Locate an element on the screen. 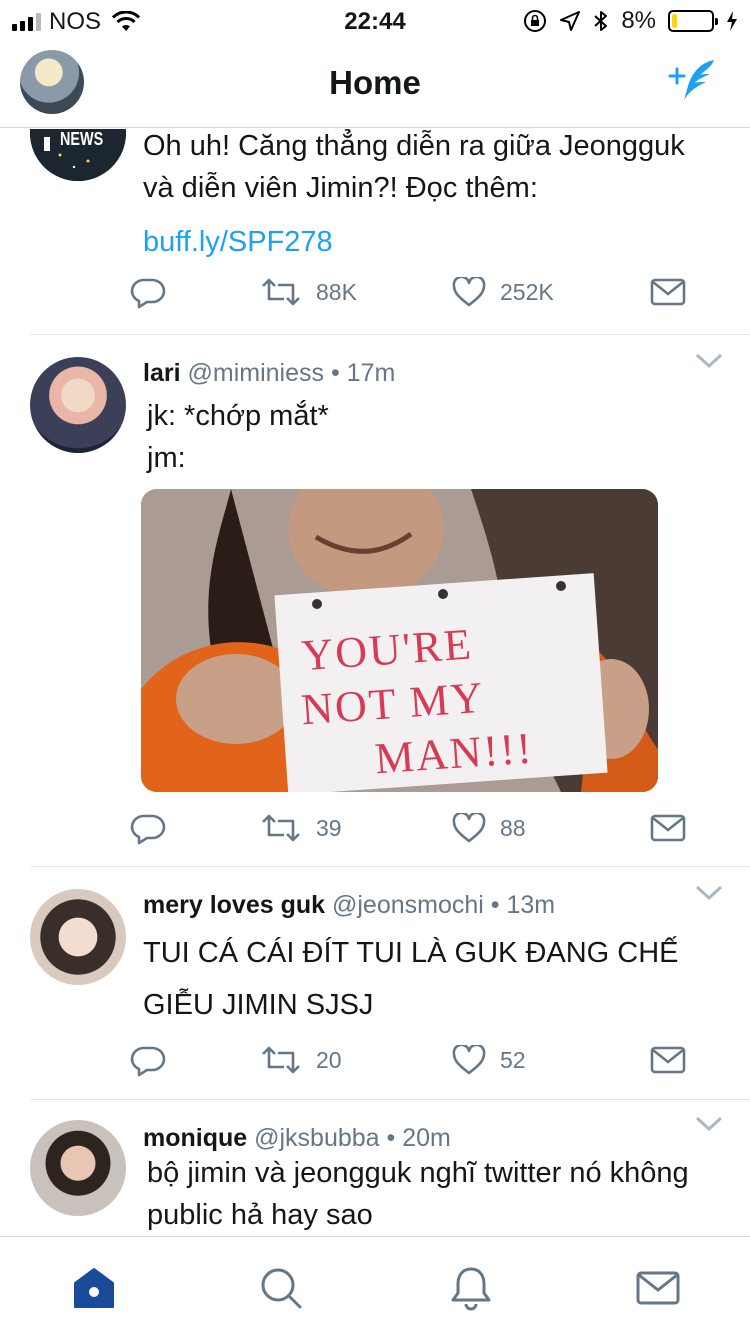 The width and height of the screenshot is (750, 1334). tweet-time: • 17m is located at coordinates (363, 373).